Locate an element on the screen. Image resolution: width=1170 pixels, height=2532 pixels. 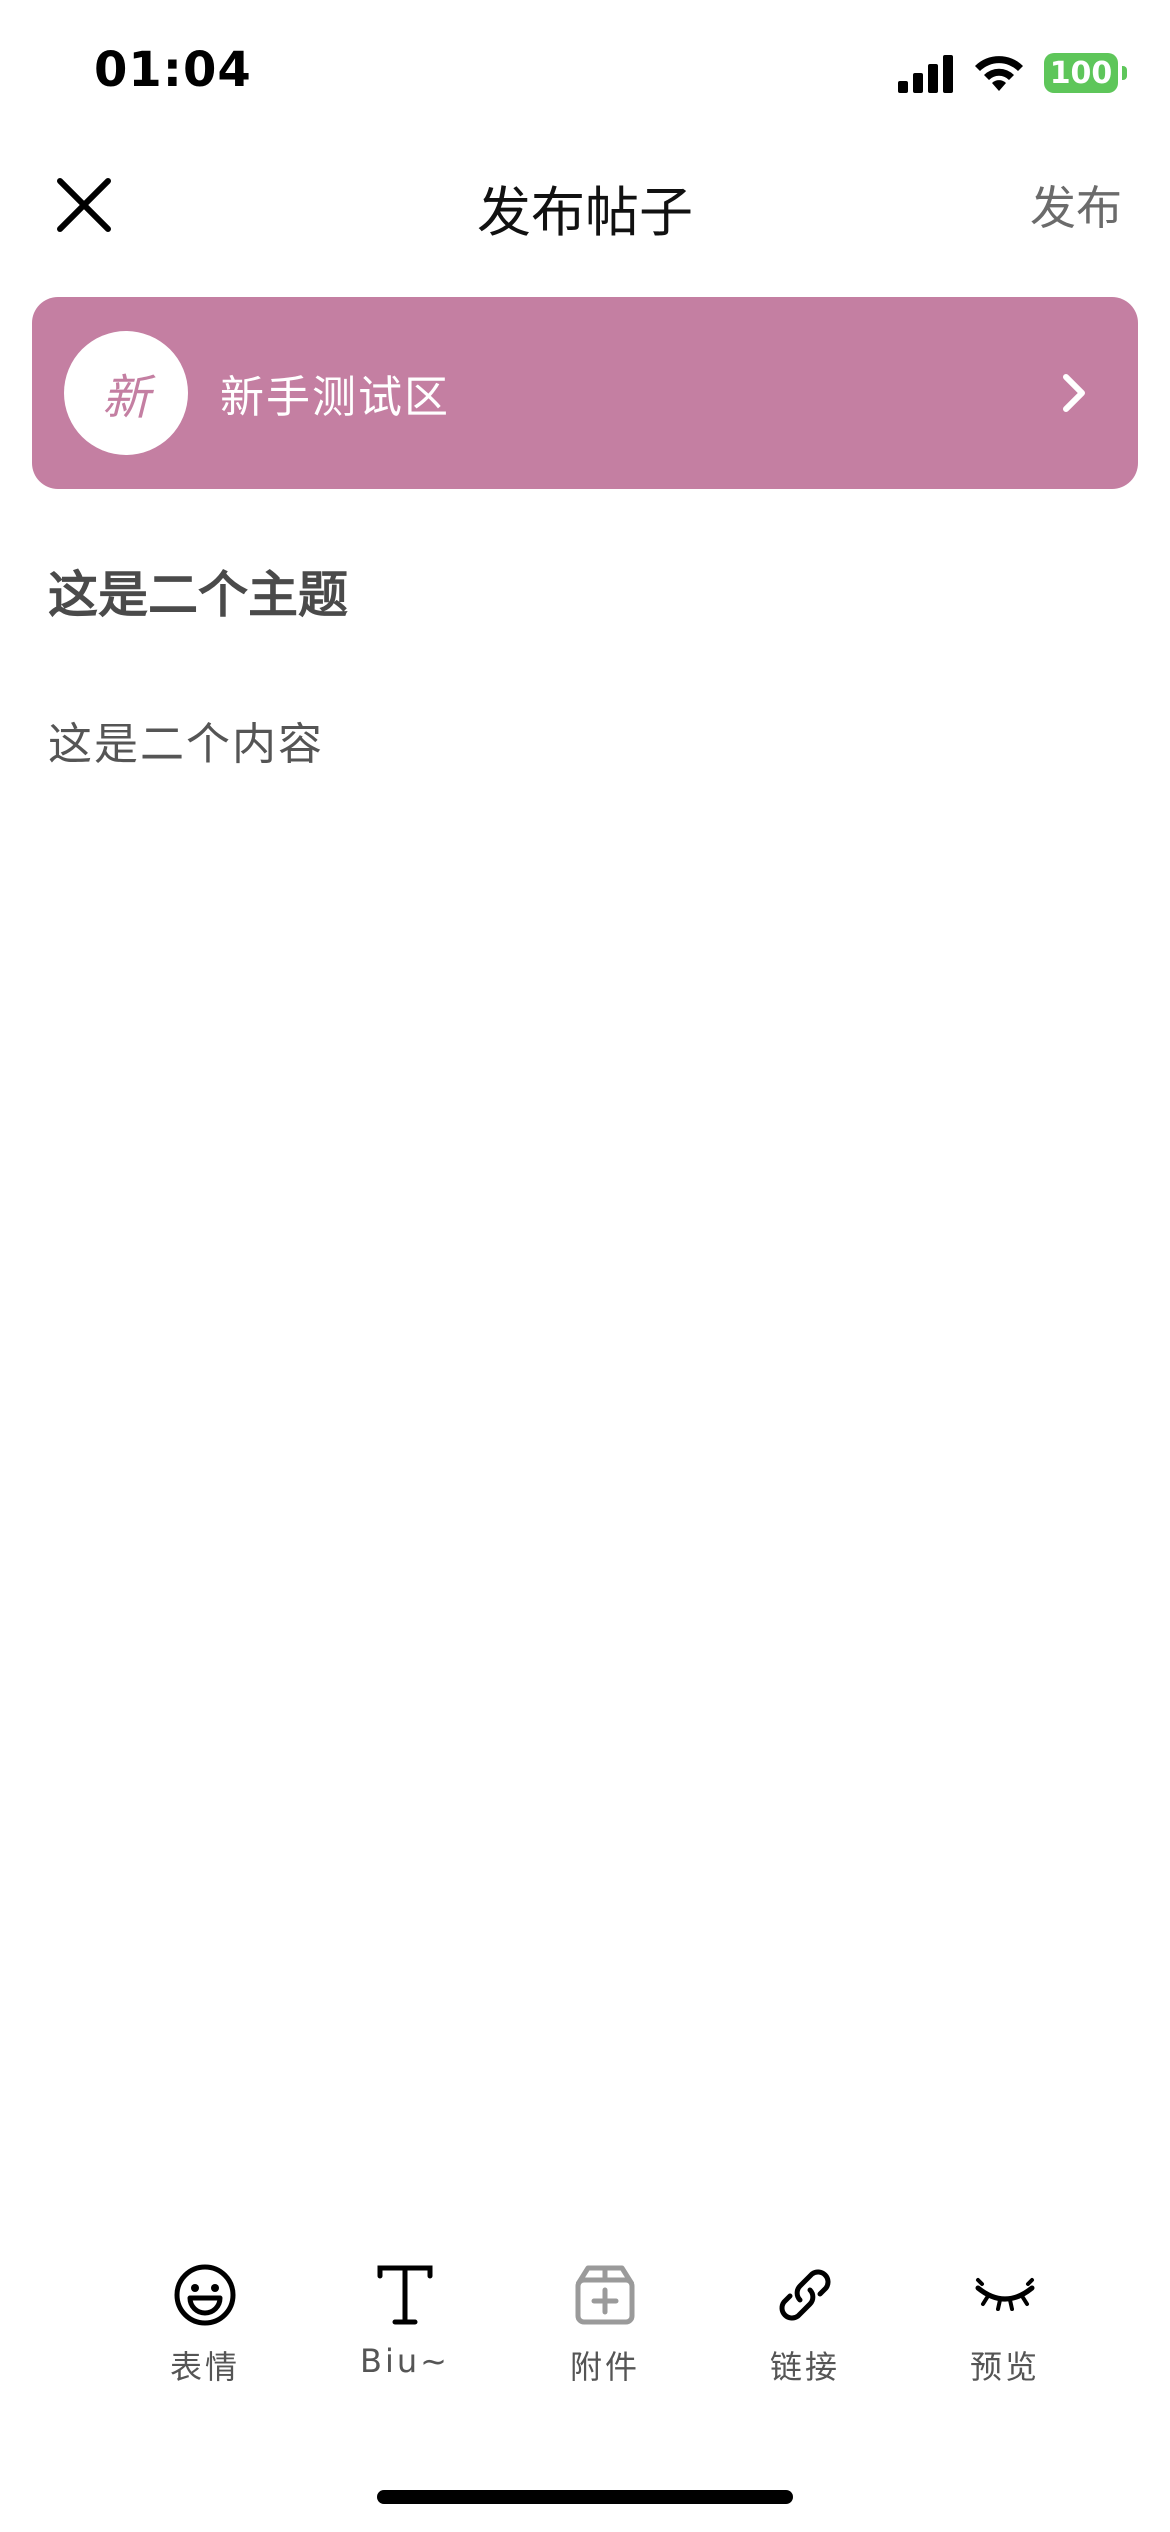
battery-icon: 100 is located at coordinates (1085, 73).